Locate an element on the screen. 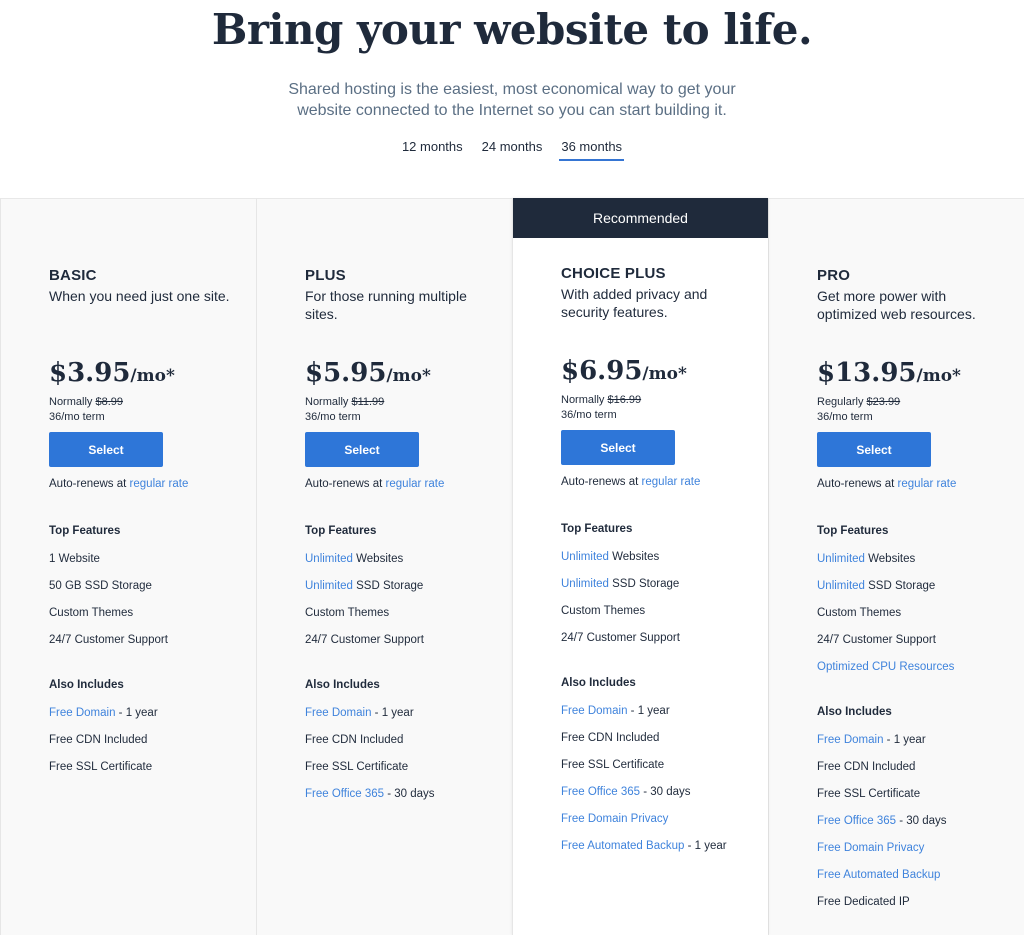 The image size is (1024, 935). feature-text: Free SSL Certificate is located at coordinates (613, 765).